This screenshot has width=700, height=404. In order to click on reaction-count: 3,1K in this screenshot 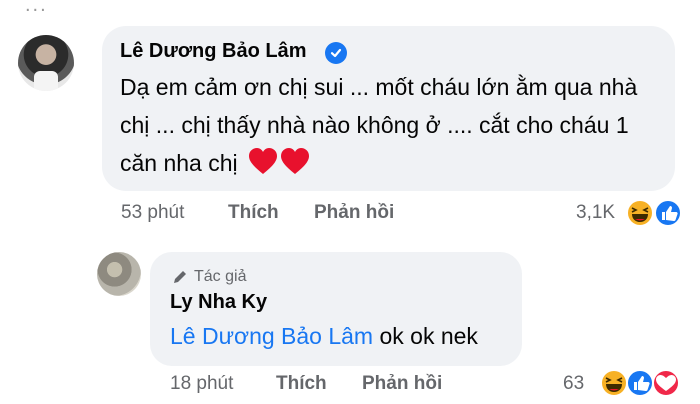, I will do `click(595, 213)`.